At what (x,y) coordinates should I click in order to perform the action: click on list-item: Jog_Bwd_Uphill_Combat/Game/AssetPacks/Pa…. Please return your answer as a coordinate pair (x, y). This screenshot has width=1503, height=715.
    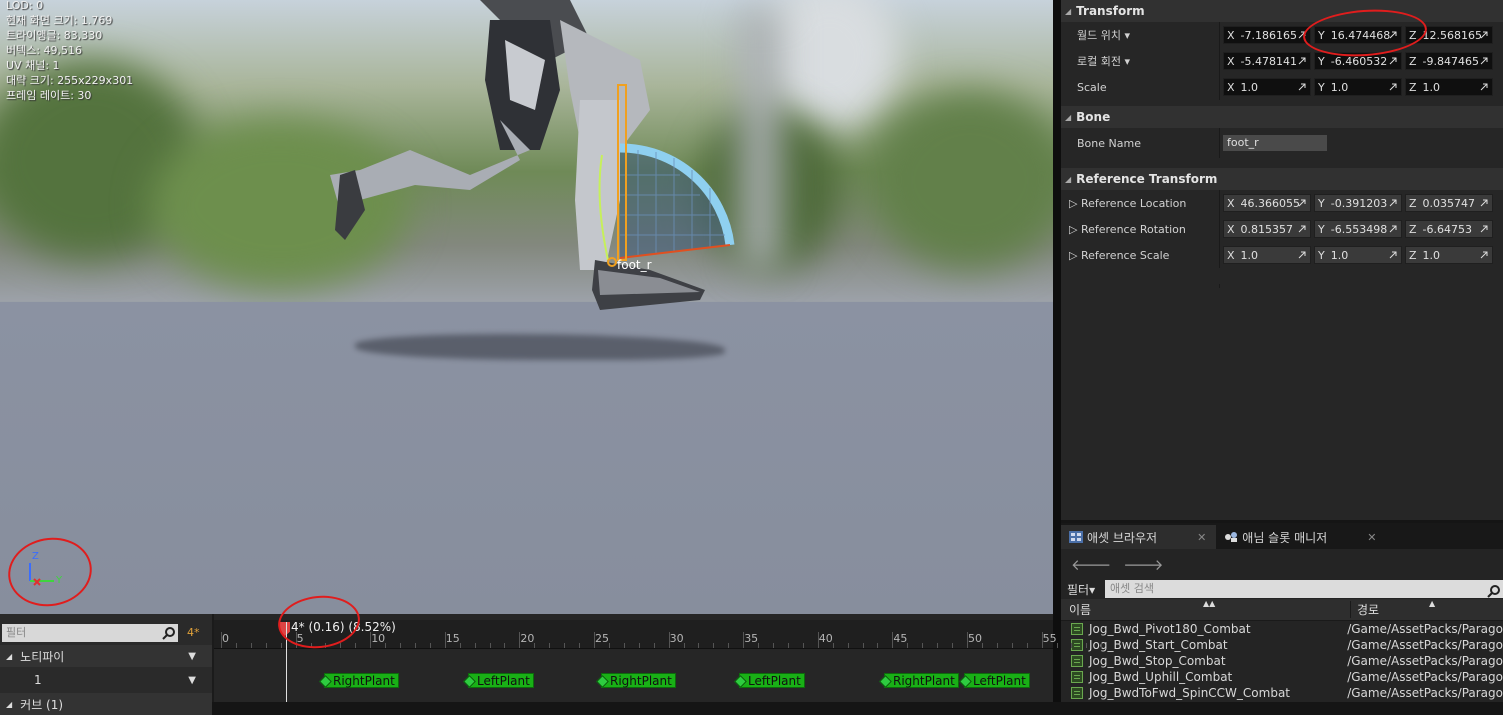
    Looking at the image, I should click on (1282, 677).